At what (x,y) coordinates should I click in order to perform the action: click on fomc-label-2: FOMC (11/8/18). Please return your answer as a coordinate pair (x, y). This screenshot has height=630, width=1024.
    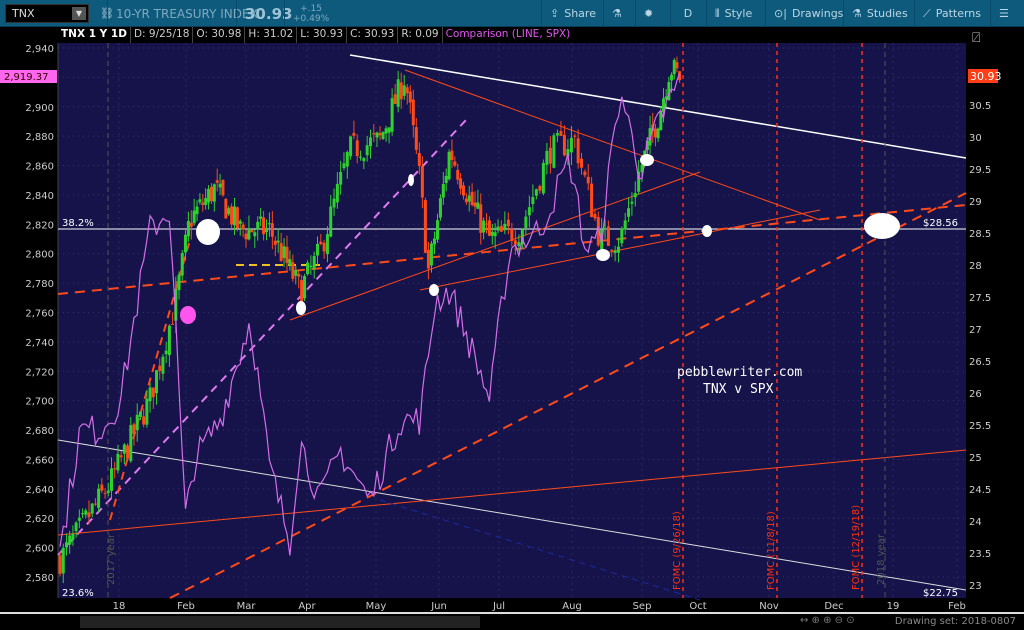
    Looking at the image, I should click on (771, 550).